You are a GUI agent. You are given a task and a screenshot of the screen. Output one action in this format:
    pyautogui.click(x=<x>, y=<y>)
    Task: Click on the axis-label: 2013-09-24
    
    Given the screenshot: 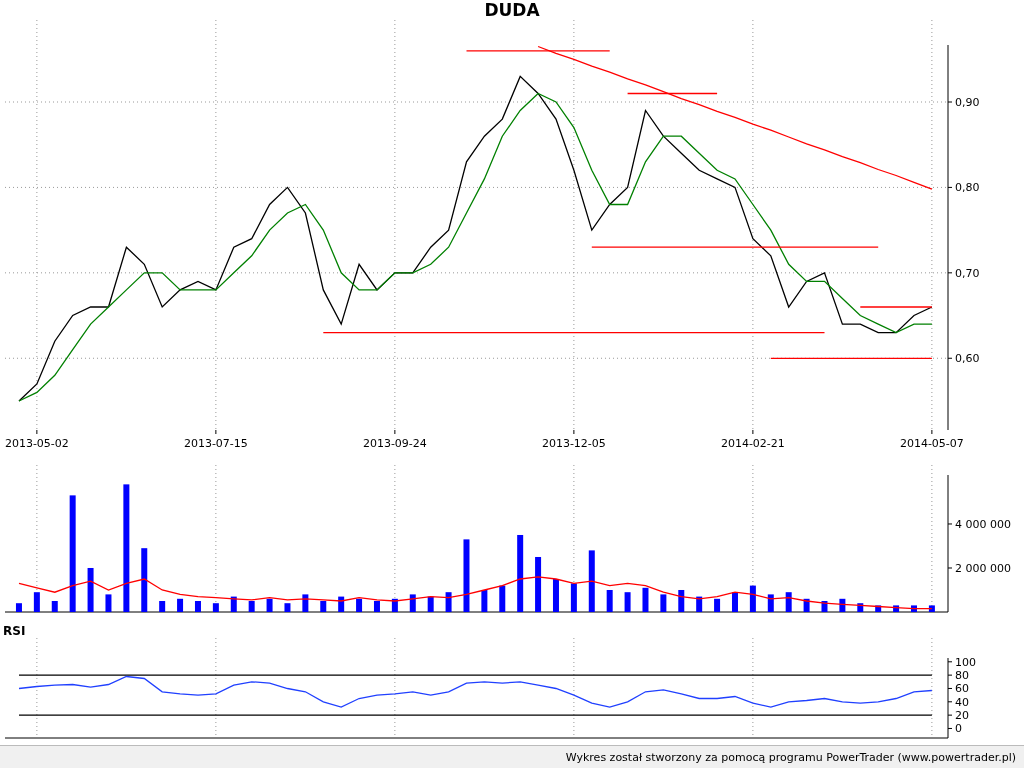 What is the action you would take?
    pyautogui.click(x=394, y=443)
    